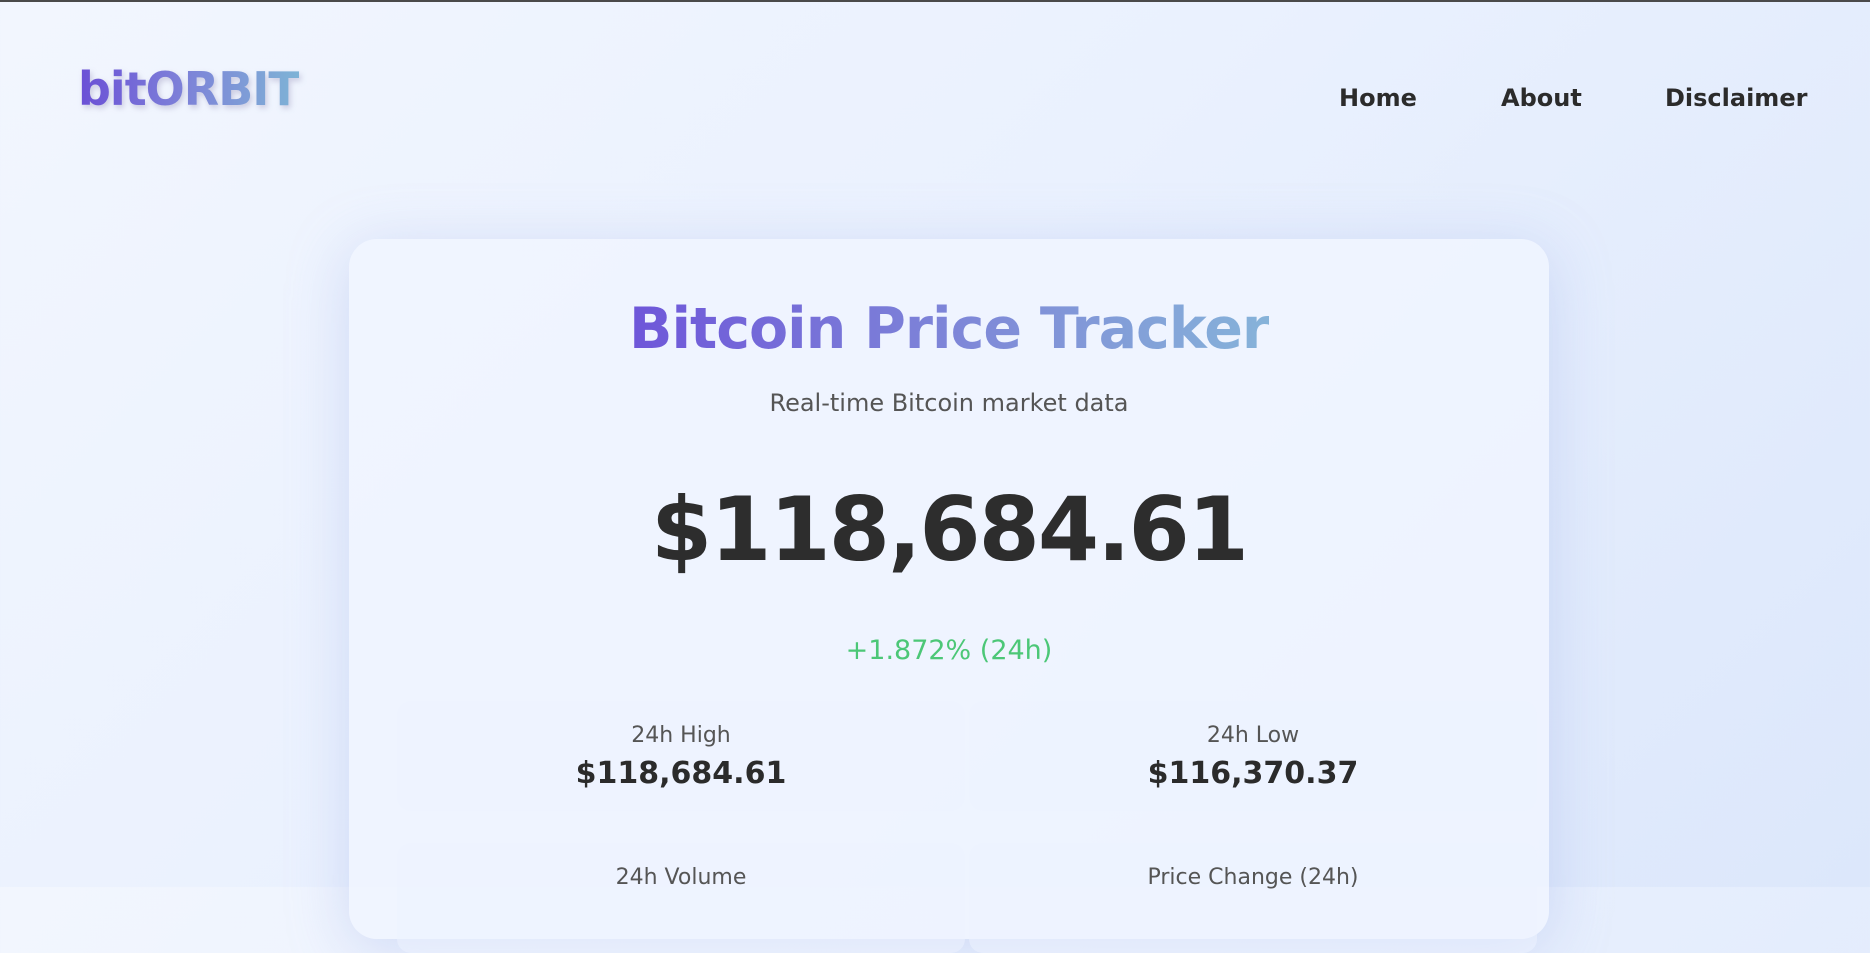  Describe the element at coordinates (1253, 877) in the screenshot. I see `stat-label: Price Change (24h)` at that location.